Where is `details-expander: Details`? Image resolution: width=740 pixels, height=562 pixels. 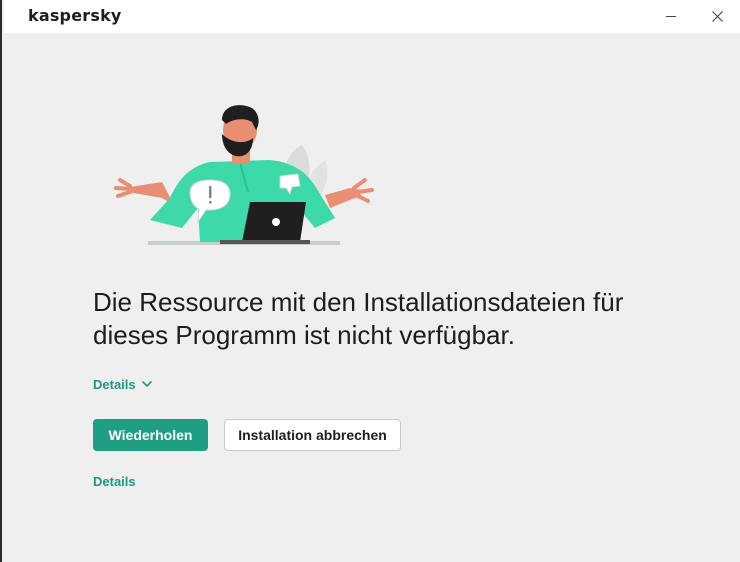 details-expander: Details is located at coordinates (122, 384).